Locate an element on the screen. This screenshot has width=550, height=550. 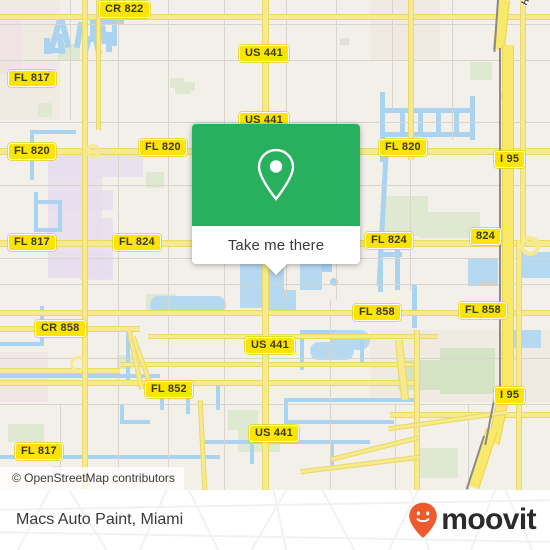
moovit-wordmark: moovit is located at coordinates (488, 519).